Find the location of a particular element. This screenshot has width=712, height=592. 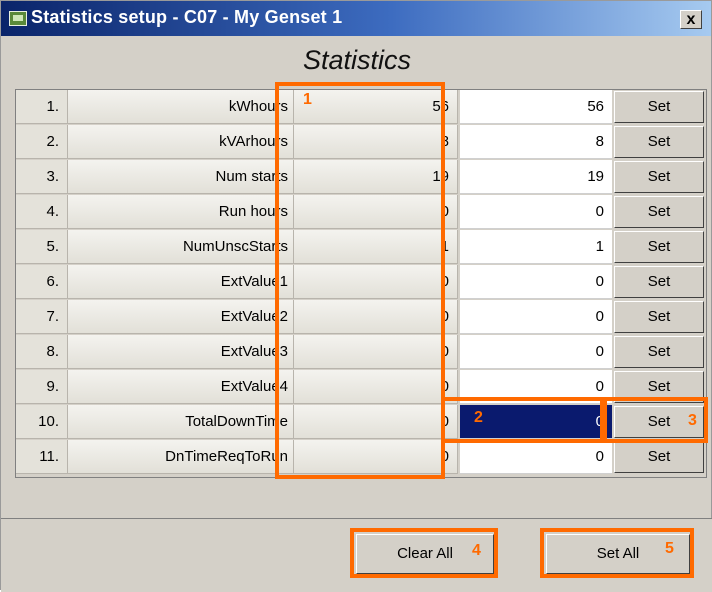

current-value: 56 is located at coordinates (376, 107).